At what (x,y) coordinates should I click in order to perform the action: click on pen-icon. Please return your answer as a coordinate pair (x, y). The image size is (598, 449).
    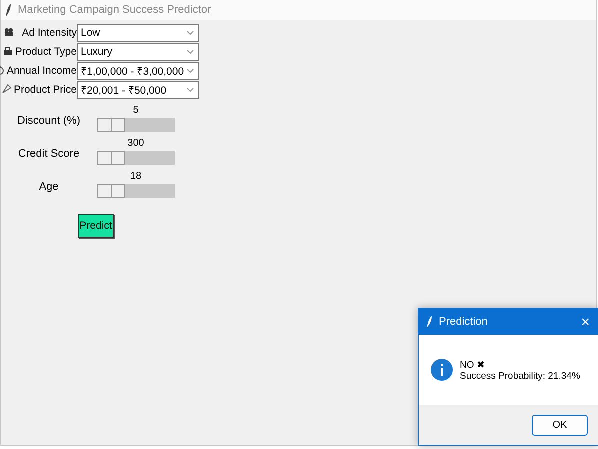
    Looking at the image, I should click on (7, 89).